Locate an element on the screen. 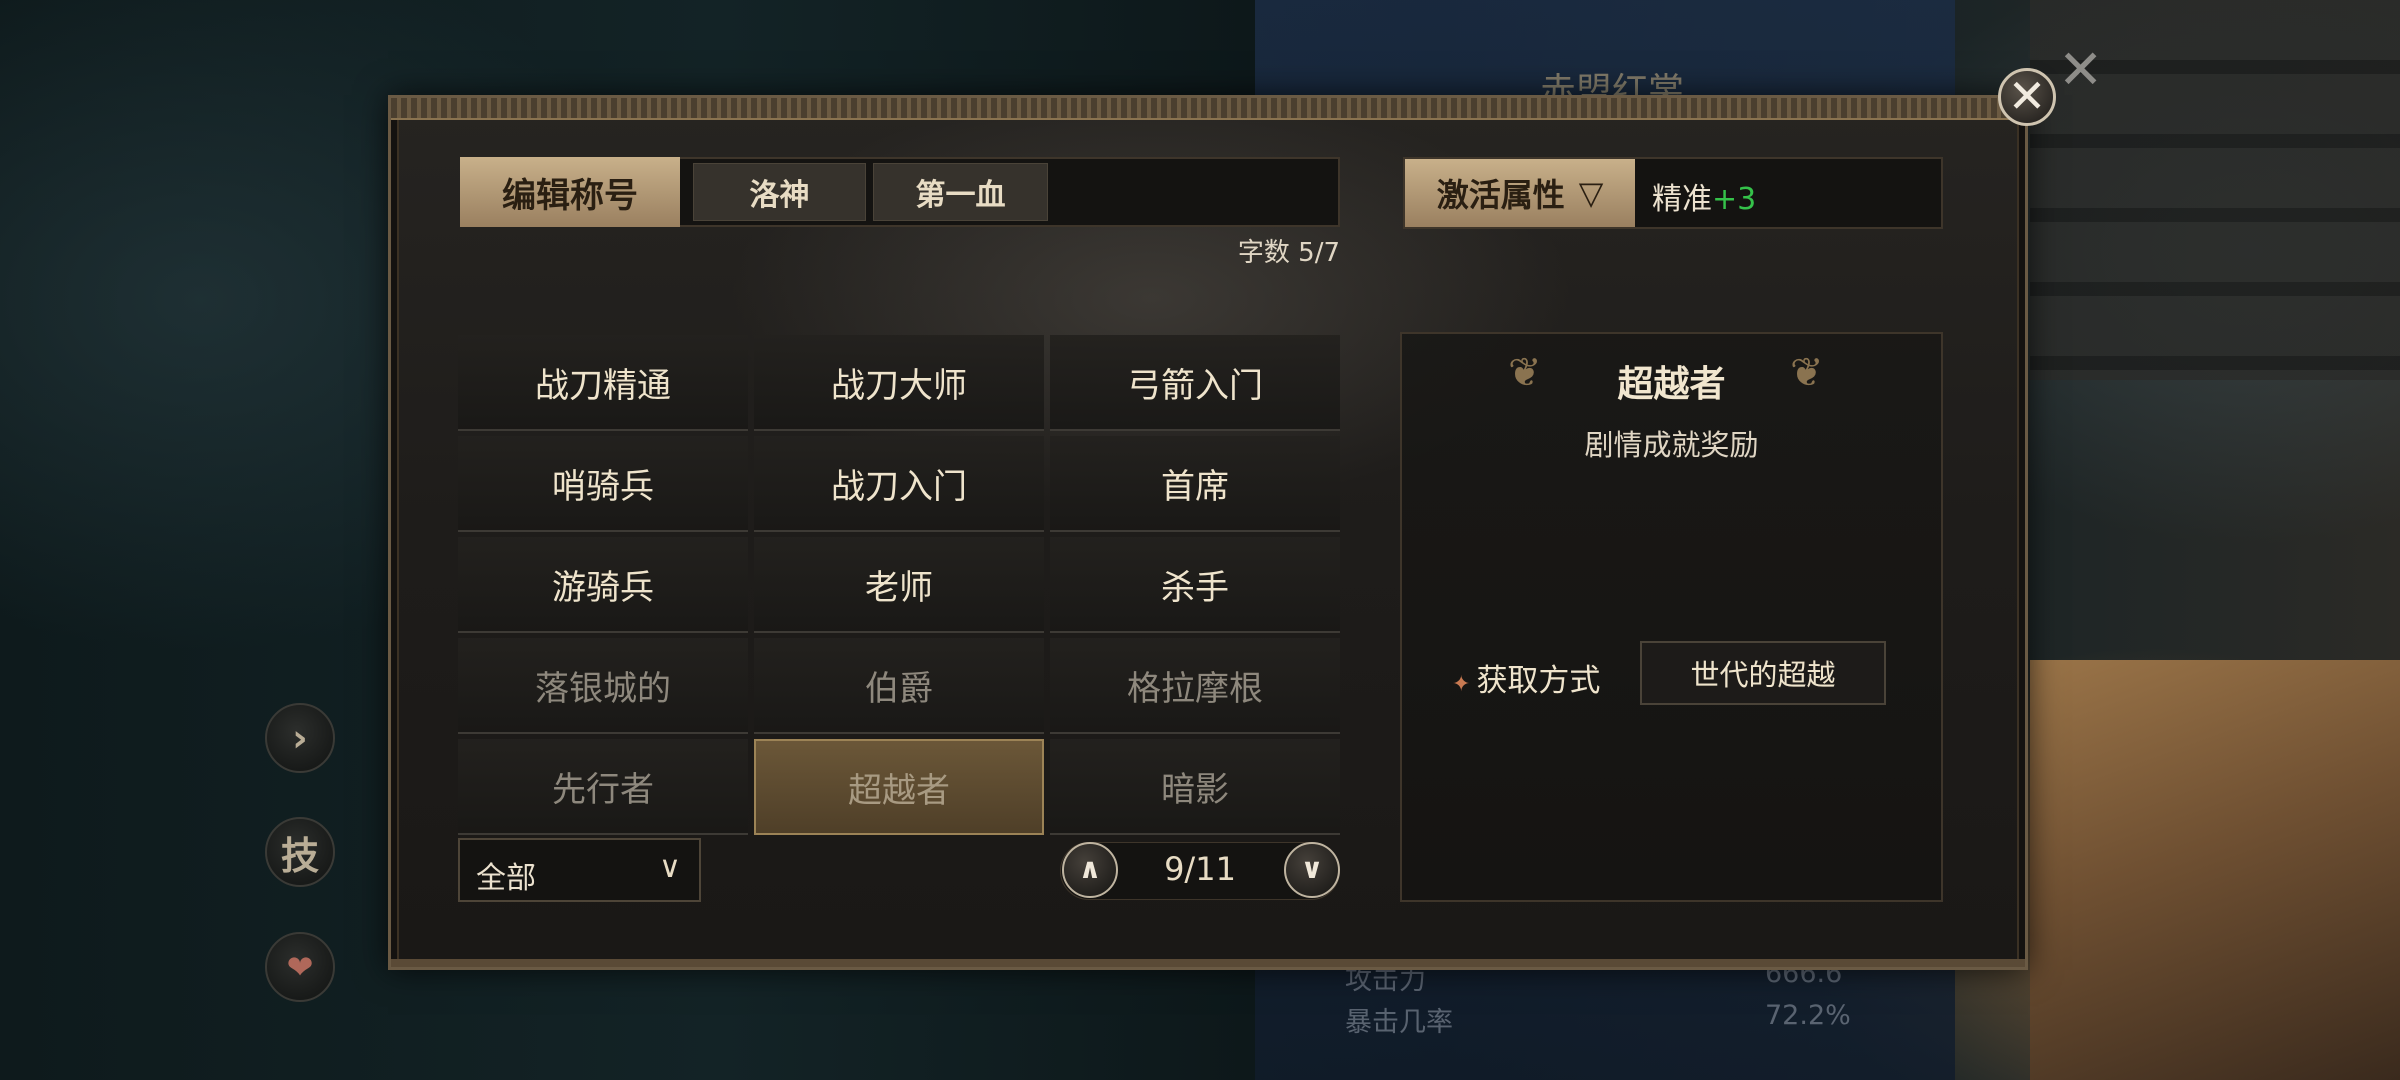  activate-attribute-label: 激活属性 is located at coordinates (1500, 195).